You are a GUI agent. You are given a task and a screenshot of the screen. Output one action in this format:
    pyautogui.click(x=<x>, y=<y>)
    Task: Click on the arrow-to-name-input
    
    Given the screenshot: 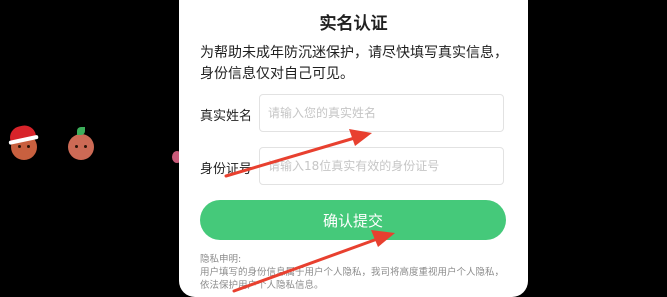 What is the action you would take?
    pyautogui.click(x=298, y=153)
    